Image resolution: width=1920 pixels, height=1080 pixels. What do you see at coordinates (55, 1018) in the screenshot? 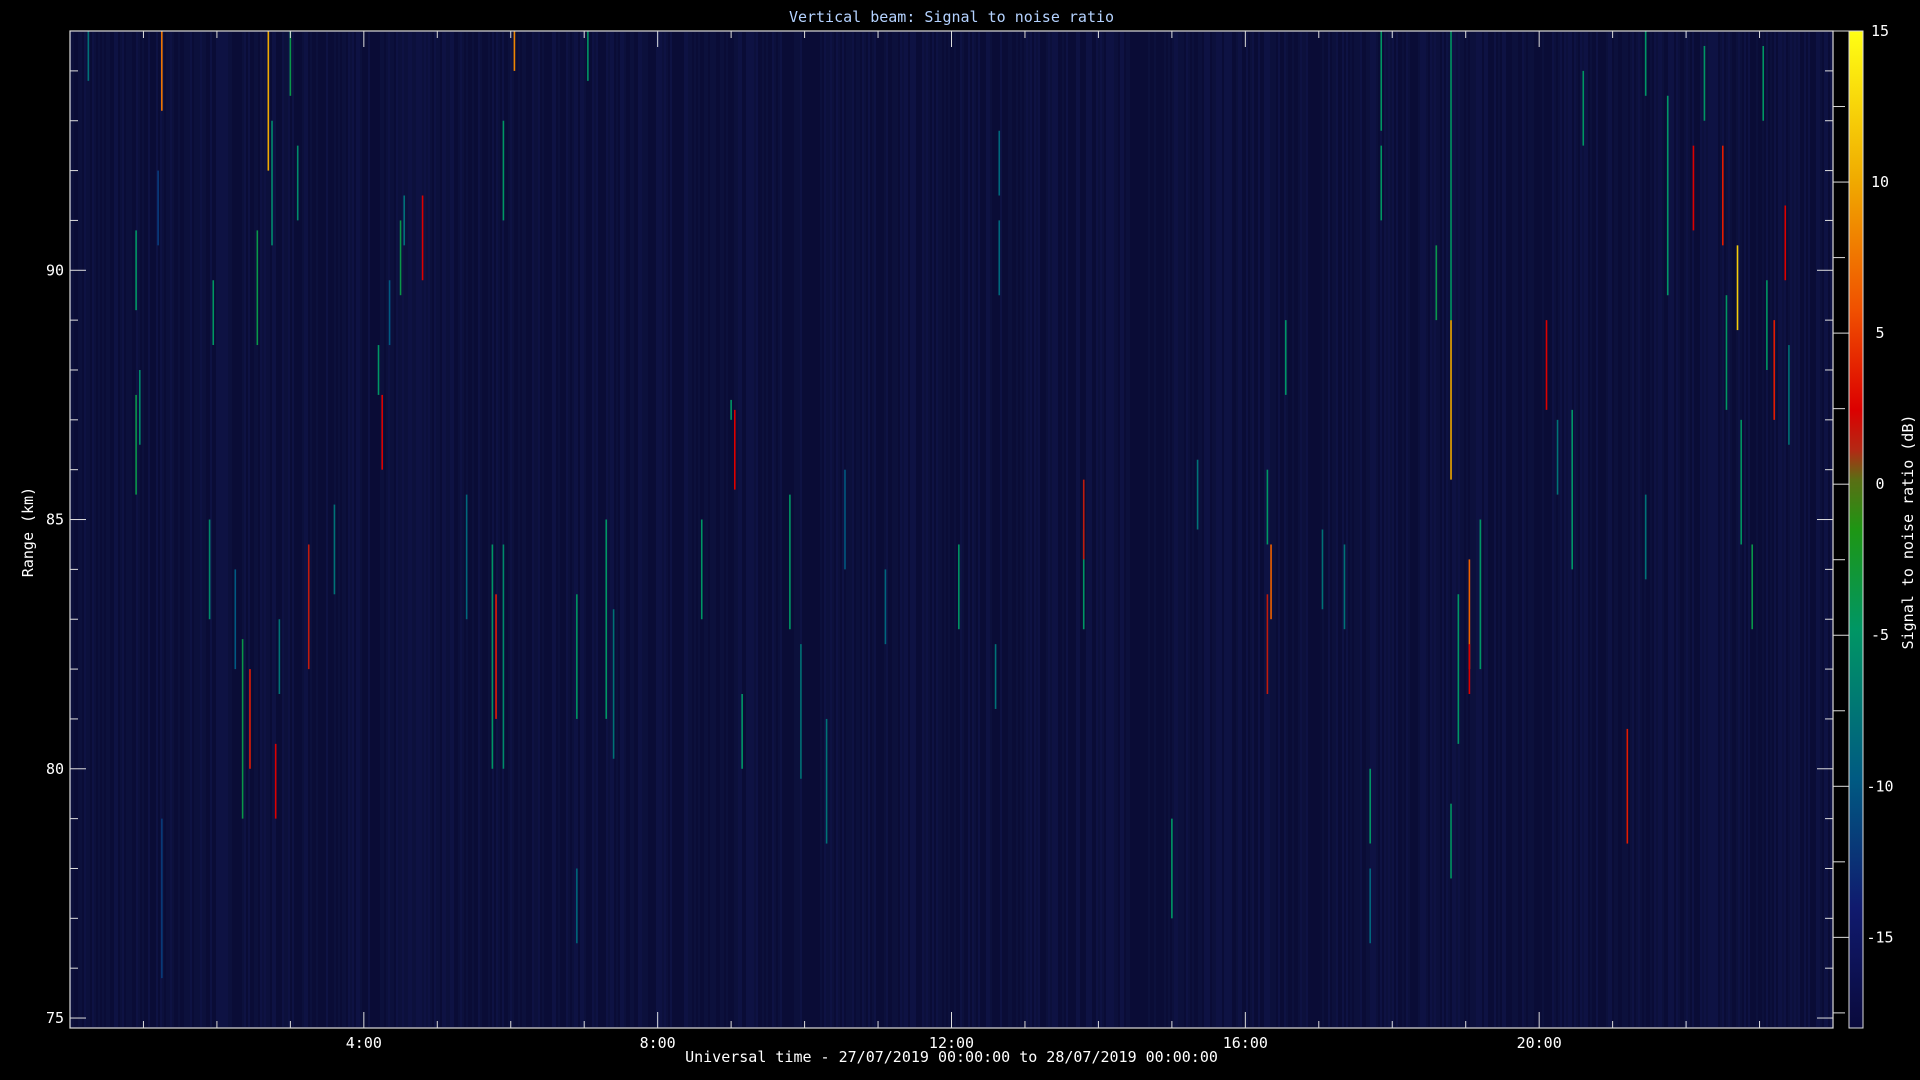
I see `y-tick-label: 75` at bounding box center [55, 1018].